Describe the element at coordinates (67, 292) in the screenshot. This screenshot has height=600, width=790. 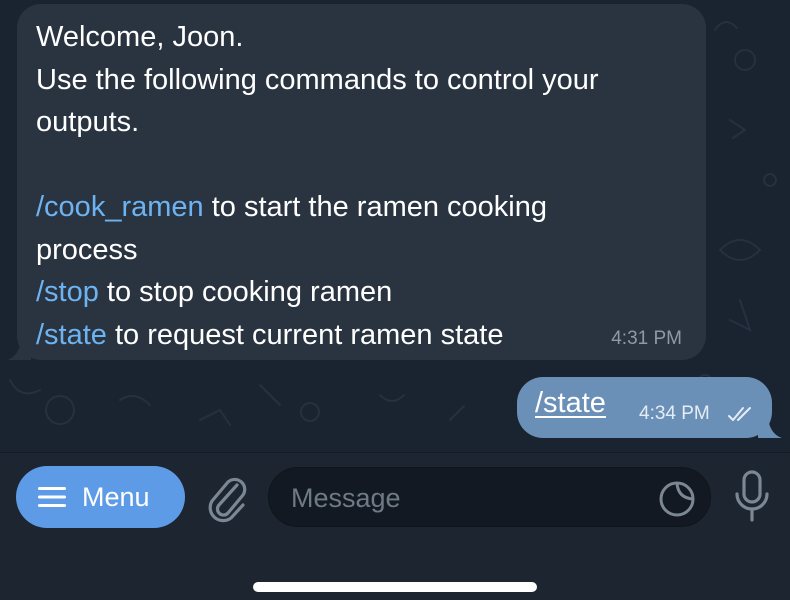
I see `command-link-stop: /stop` at that location.